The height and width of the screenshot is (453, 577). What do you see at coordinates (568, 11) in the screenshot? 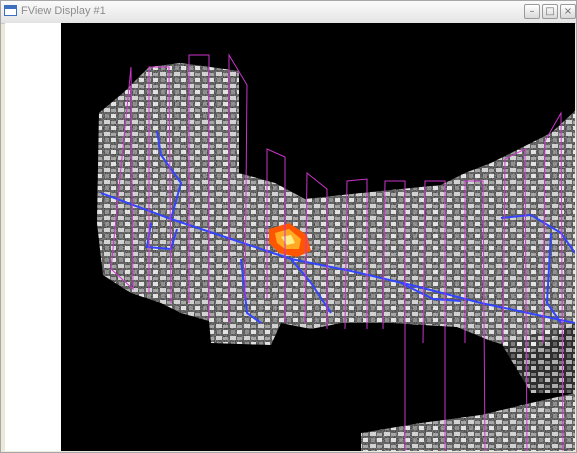
I see `close-button: ×` at bounding box center [568, 11].